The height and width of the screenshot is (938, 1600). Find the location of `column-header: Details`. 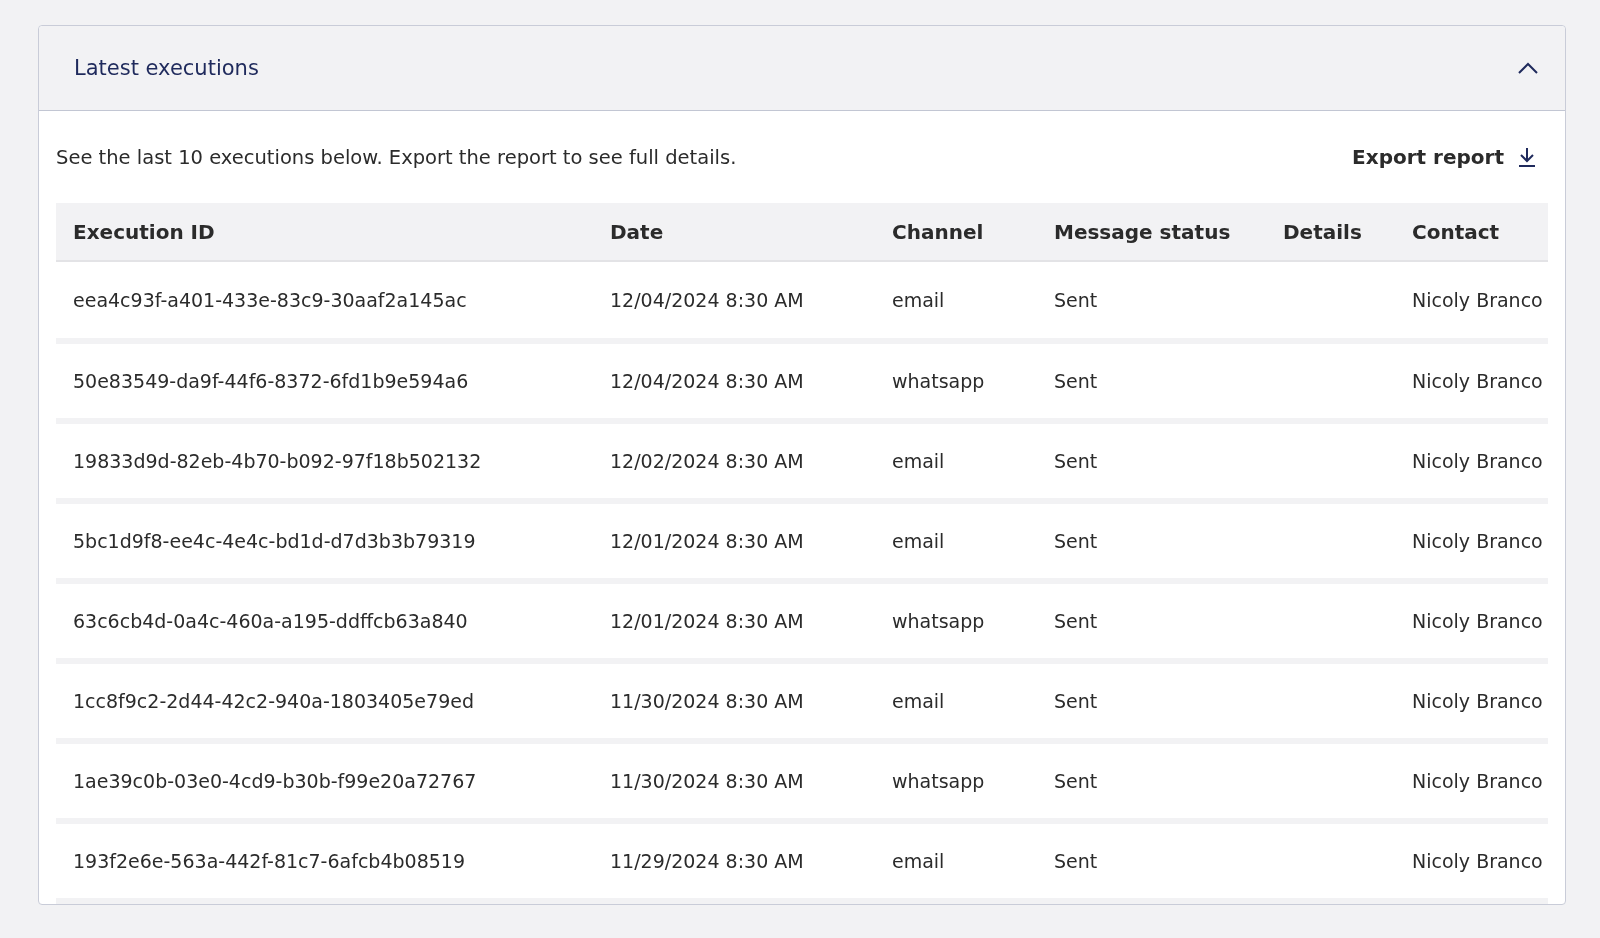

column-header: Details is located at coordinates (1322, 231).